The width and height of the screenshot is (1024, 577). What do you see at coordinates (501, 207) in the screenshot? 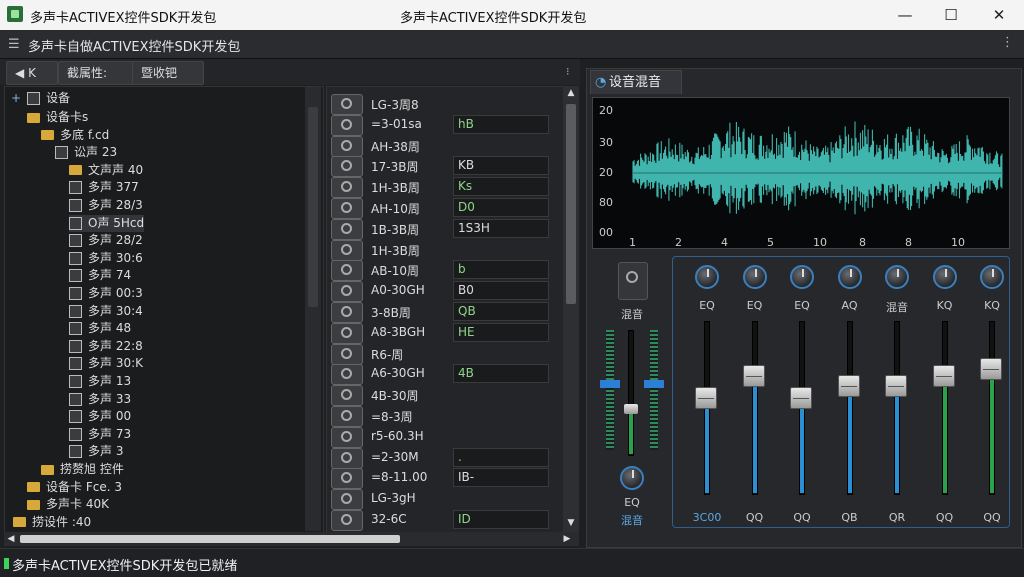
I see `list-item-value: D0` at bounding box center [501, 207].